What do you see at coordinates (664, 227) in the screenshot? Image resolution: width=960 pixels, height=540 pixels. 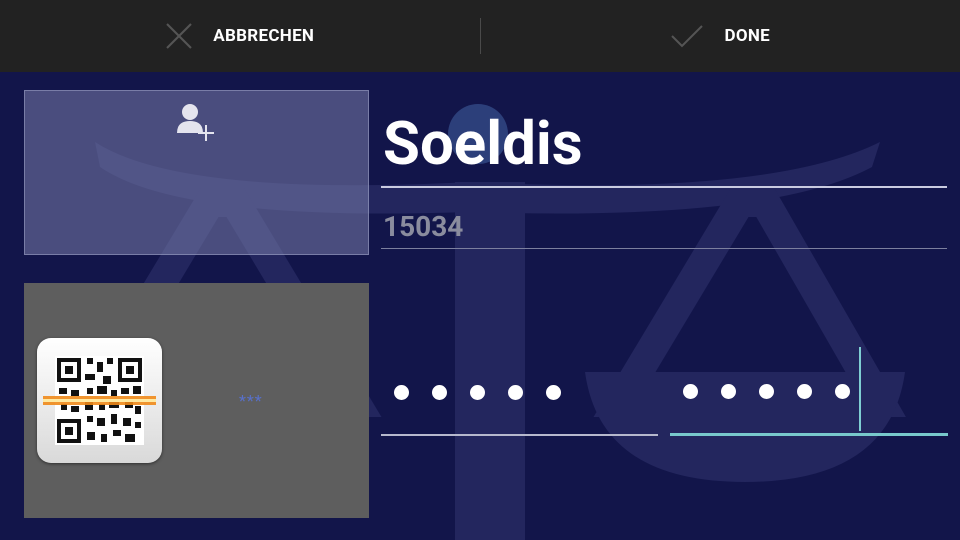 I see `number-field: 15034` at bounding box center [664, 227].